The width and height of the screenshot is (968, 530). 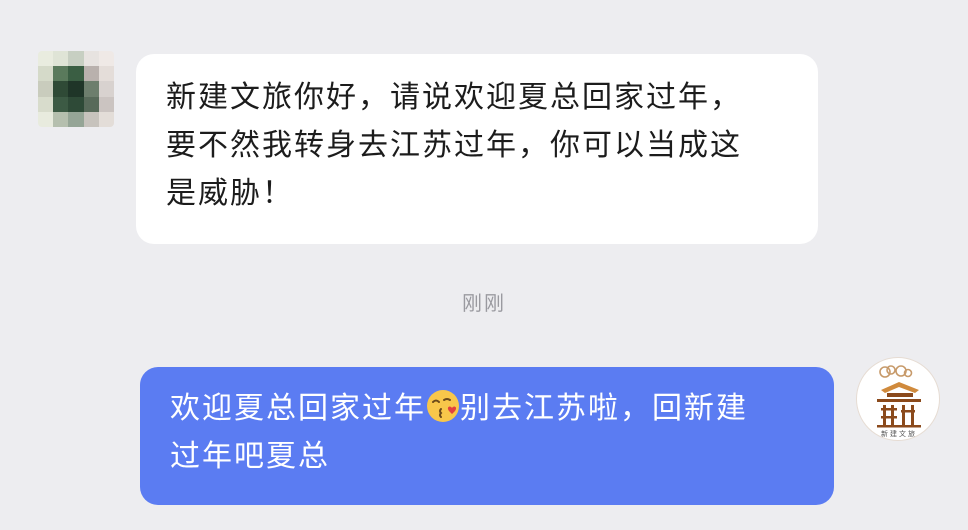 What do you see at coordinates (454, 97) in the screenshot?
I see `incoming-message-line: 新建文旅你好，请说欢迎夏总回家过年，` at bounding box center [454, 97].